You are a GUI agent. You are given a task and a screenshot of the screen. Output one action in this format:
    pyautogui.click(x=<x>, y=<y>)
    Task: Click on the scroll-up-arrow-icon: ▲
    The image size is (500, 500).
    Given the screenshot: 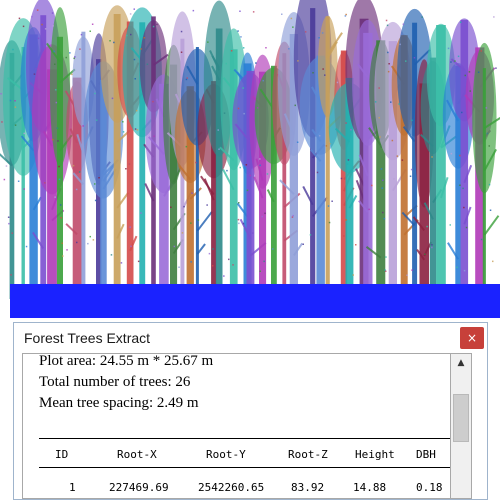 What is the action you would take?
    pyautogui.click(x=461, y=363)
    